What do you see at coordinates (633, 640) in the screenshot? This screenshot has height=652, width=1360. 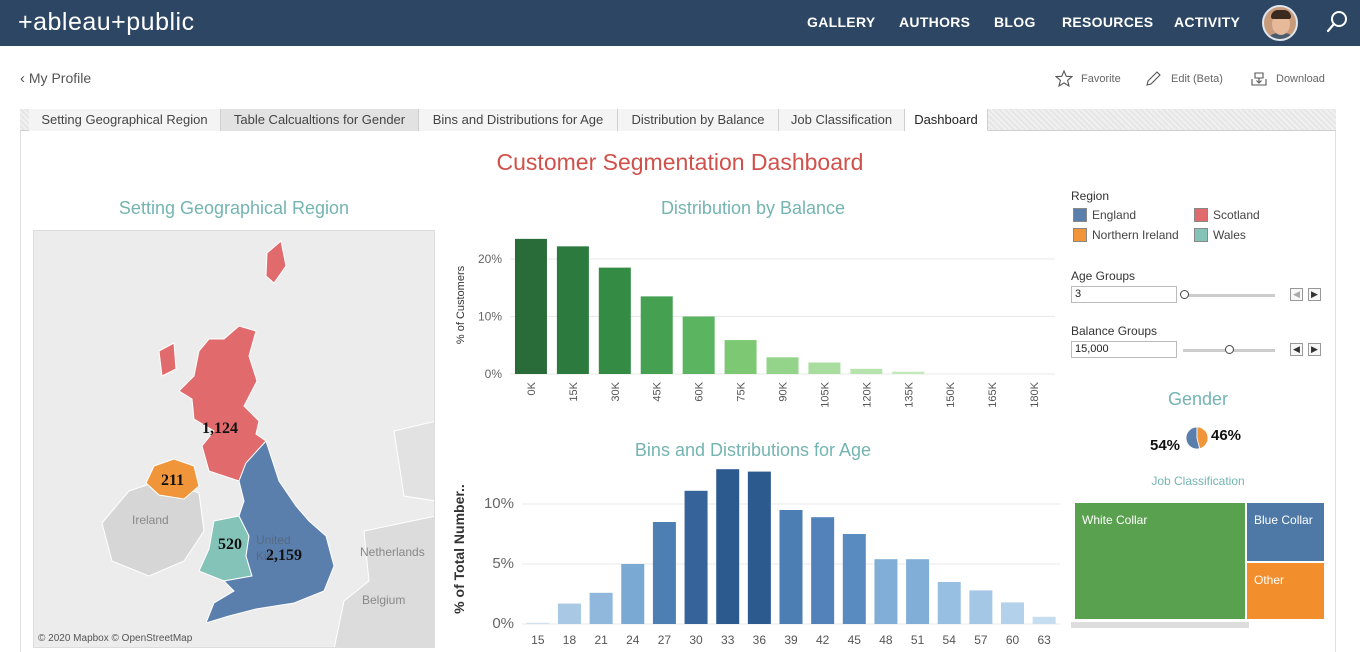 I see `x-tick-label: 24` at bounding box center [633, 640].